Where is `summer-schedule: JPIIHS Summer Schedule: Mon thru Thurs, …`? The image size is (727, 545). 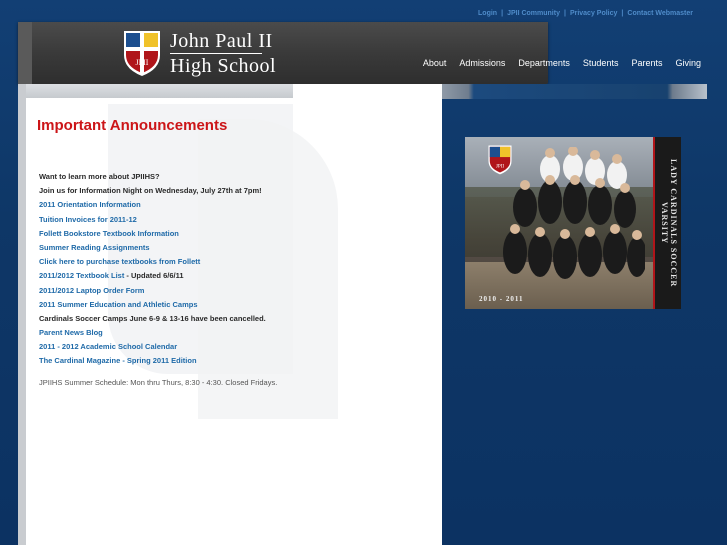 summer-schedule: JPIIHS Summer Schedule: Mon thru Thurs, … is located at coordinates (158, 382).